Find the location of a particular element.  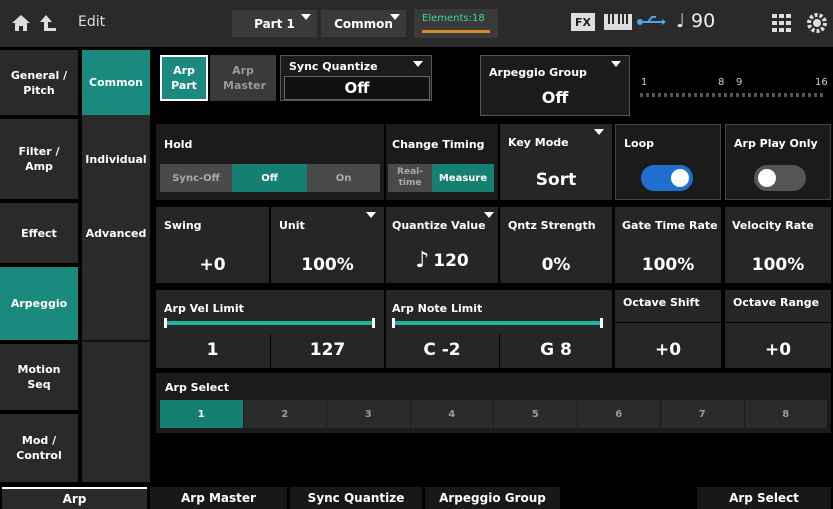

qntz-strength-value: 0% is located at coordinates (556, 265).